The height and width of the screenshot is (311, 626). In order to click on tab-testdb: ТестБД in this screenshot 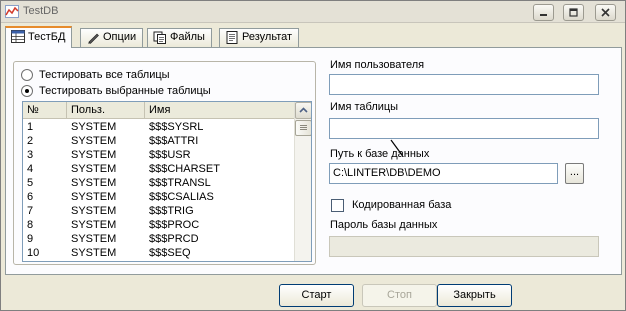, I will do `click(39, 37)`.